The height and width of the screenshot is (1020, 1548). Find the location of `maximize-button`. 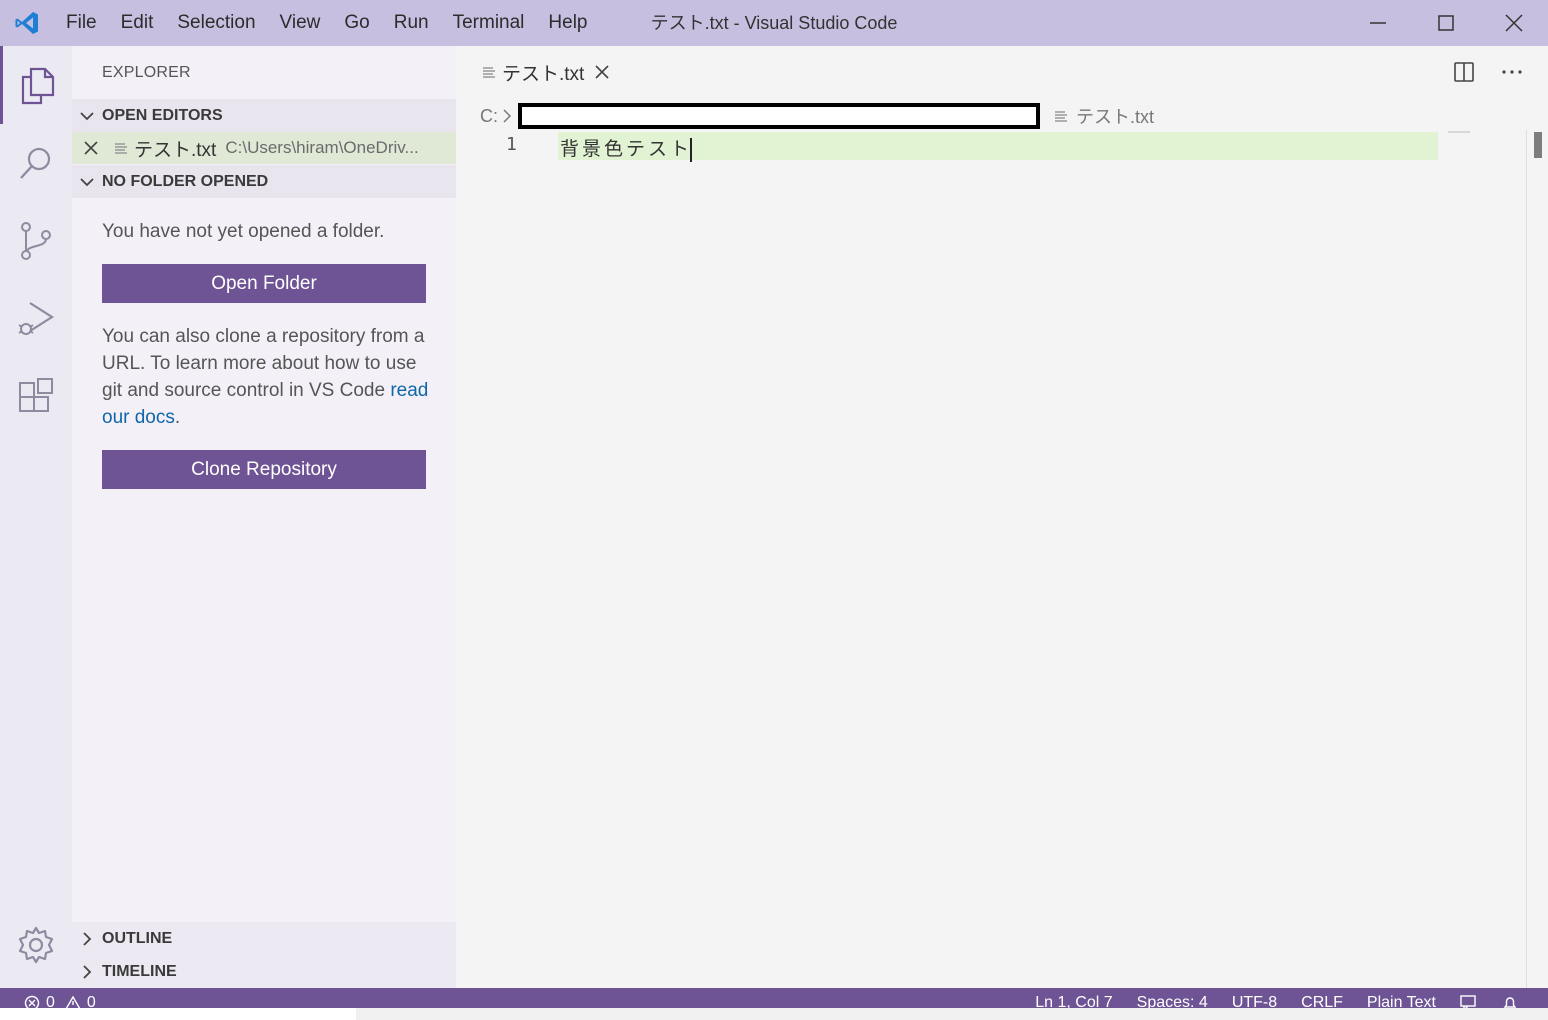

maximize-button is located at coordinates (1446, 23).